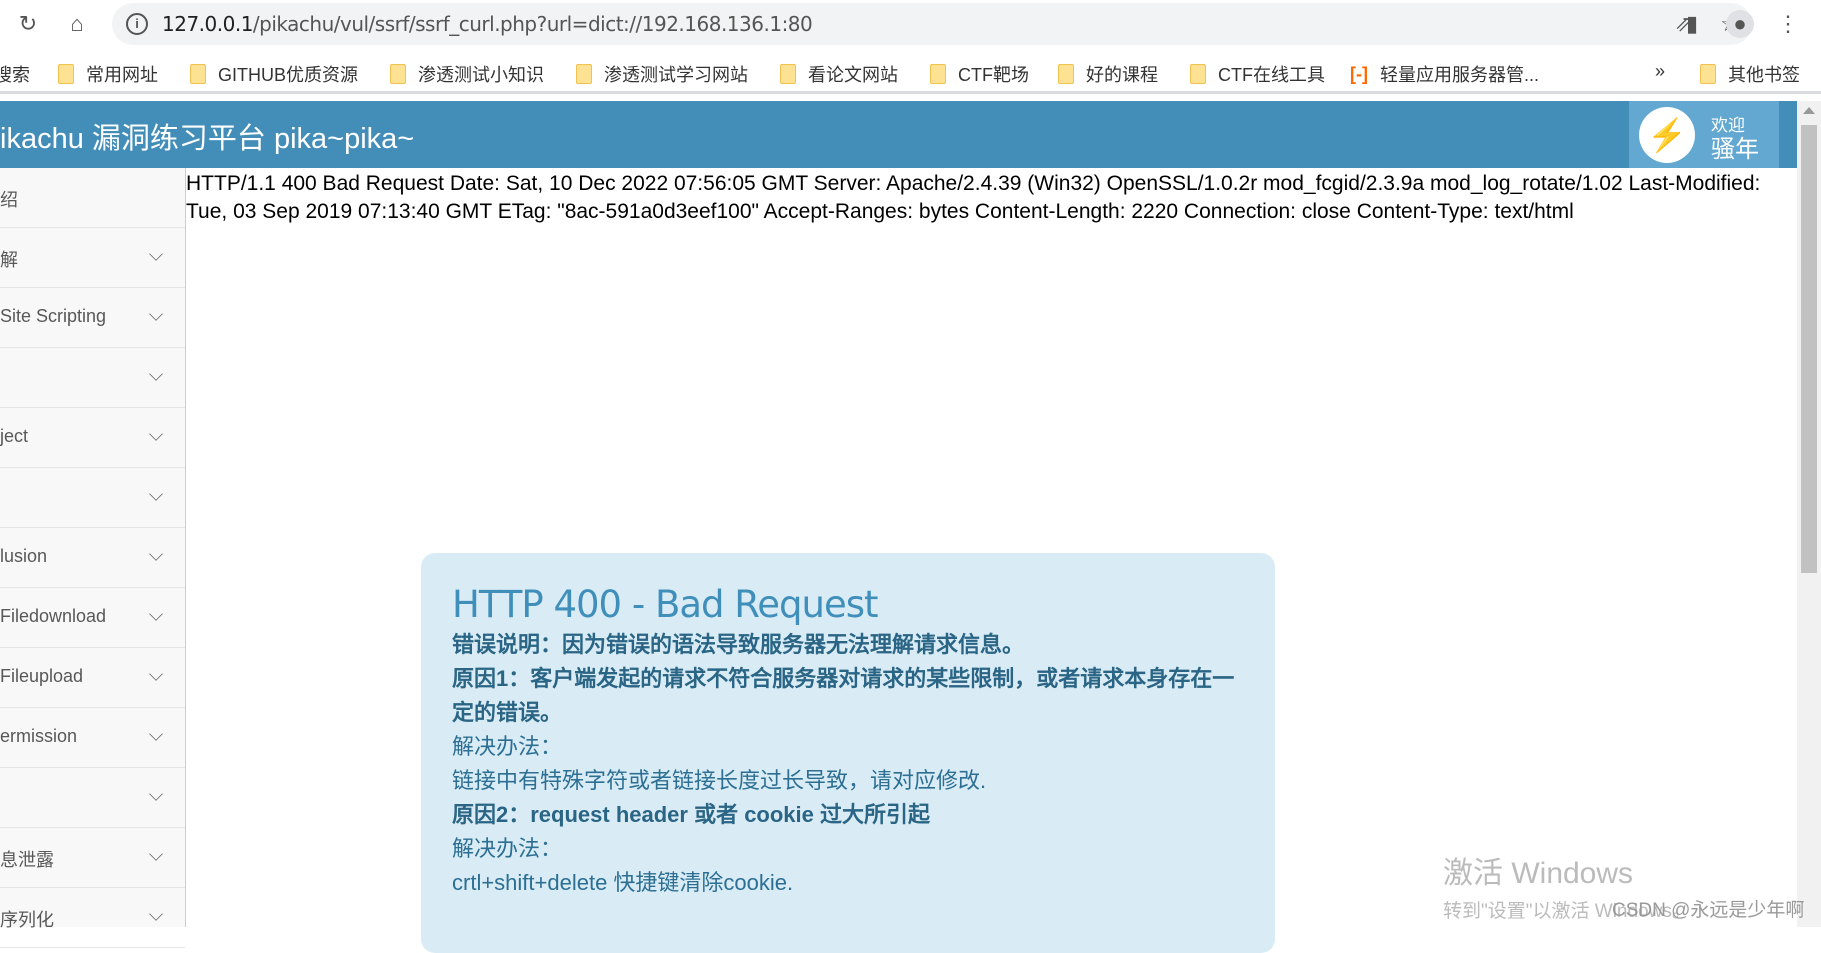 This screenshot has height=953, width=1821. What do you see at coordinates (27, 920) in the screenshot?
I see `sidebar-item-label: 序列化` at bounding box center [27, 920].